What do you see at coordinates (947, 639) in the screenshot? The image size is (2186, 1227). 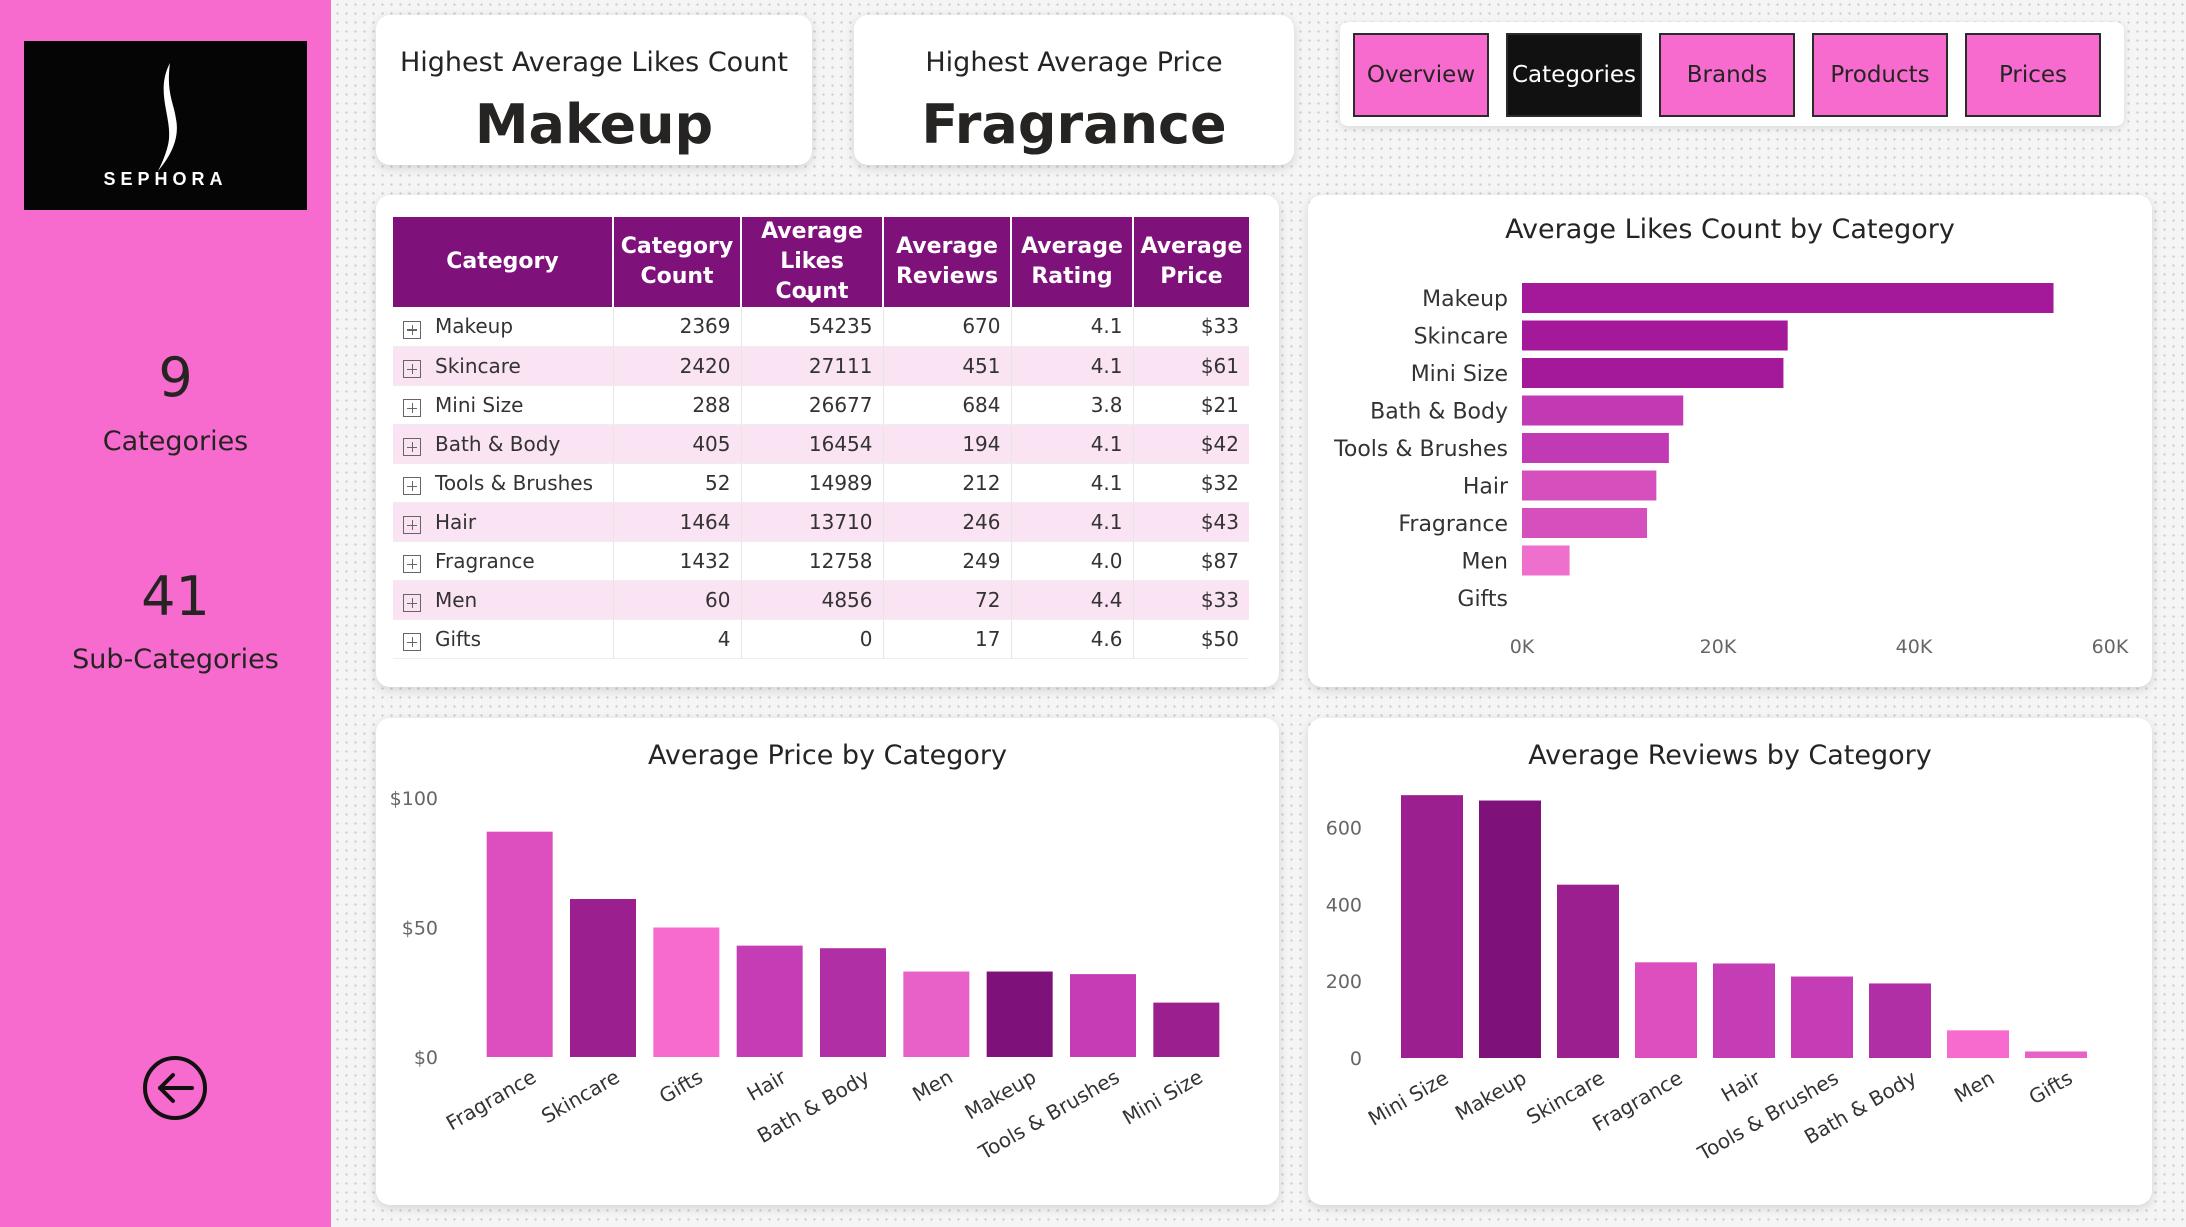 I see `table-cell: 17` at bounding box center [947, 639].